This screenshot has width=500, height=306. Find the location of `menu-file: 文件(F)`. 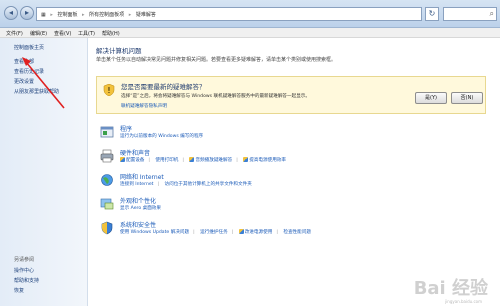

menu-file: 文件(F) is located at coordinates (14, 33).